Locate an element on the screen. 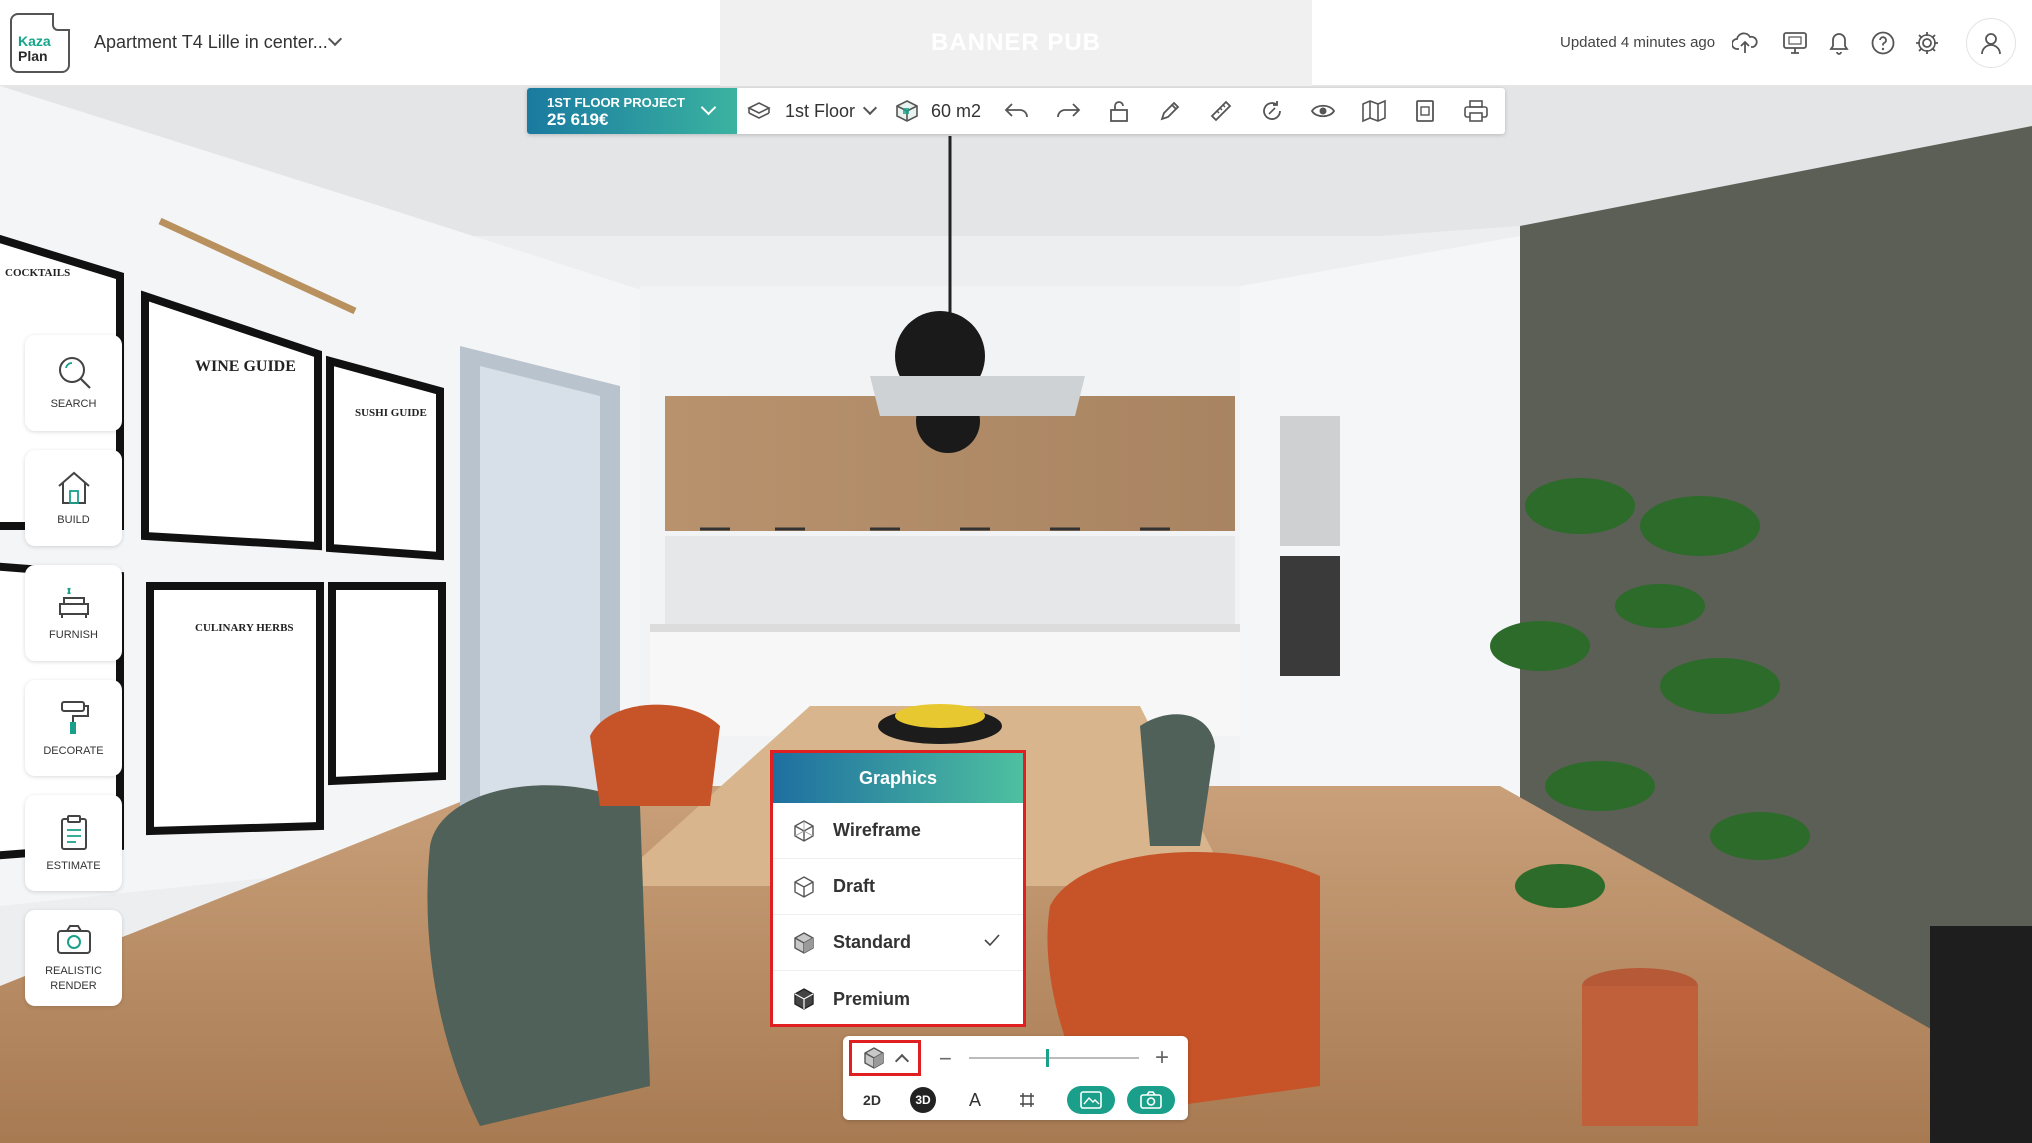  sidebar-label-realistic-render: REALISTIC RENDER is located at coordinates (73, 978).